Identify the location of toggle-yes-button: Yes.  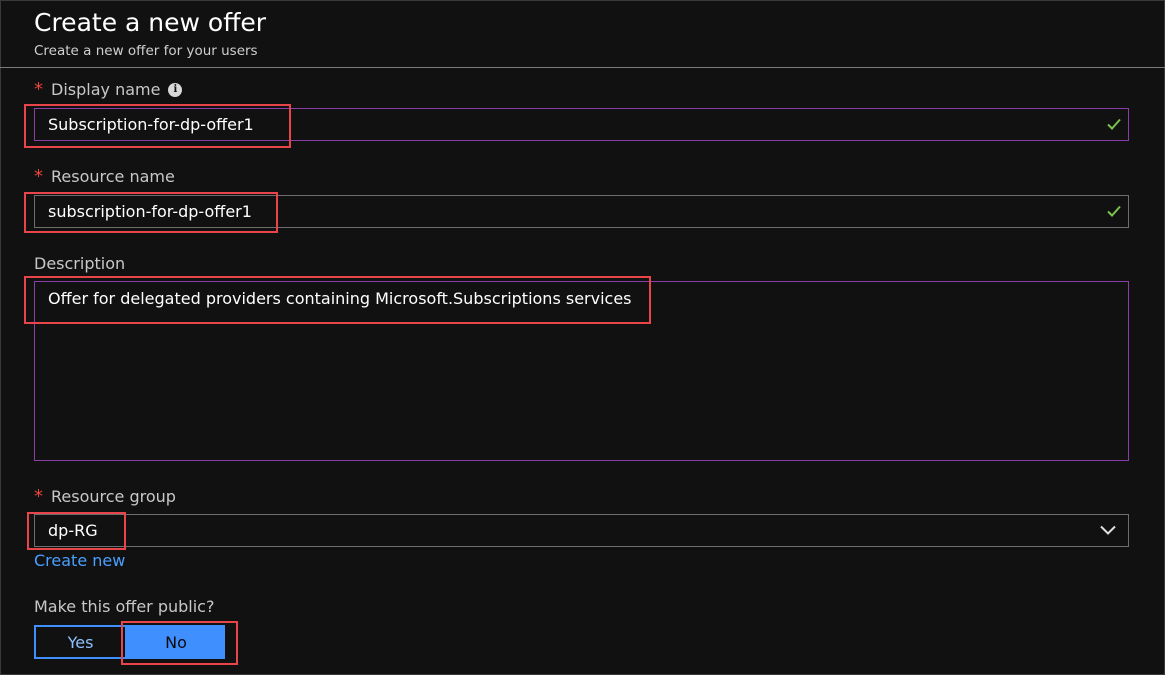
(80, 642).